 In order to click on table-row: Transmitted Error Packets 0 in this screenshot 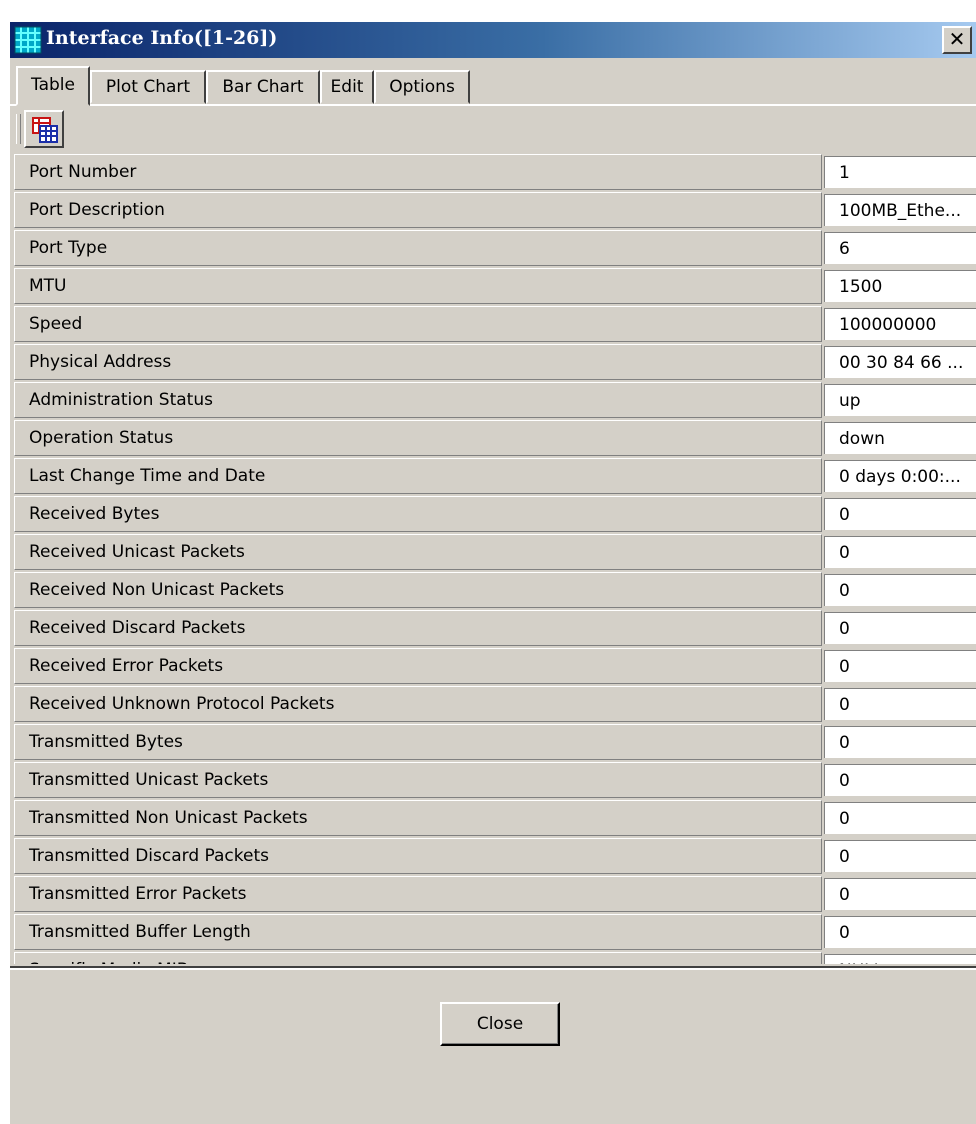, I will do `click(495, 894)`.